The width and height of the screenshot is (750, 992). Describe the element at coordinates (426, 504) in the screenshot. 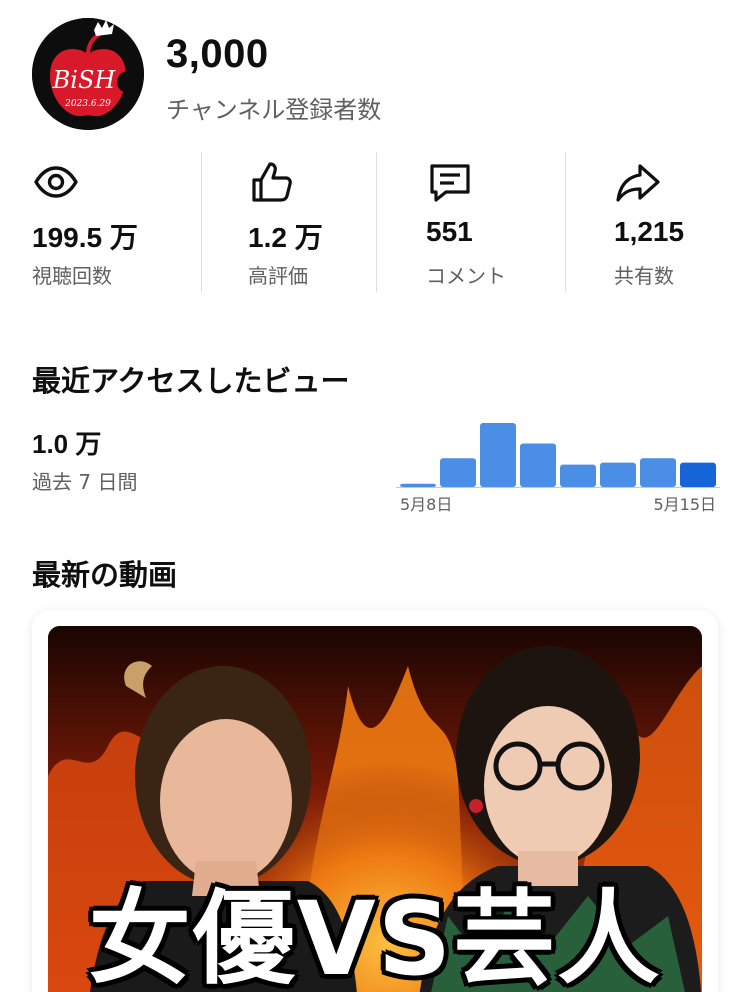

I see `chart-tick-label: 5月8日` at that location.